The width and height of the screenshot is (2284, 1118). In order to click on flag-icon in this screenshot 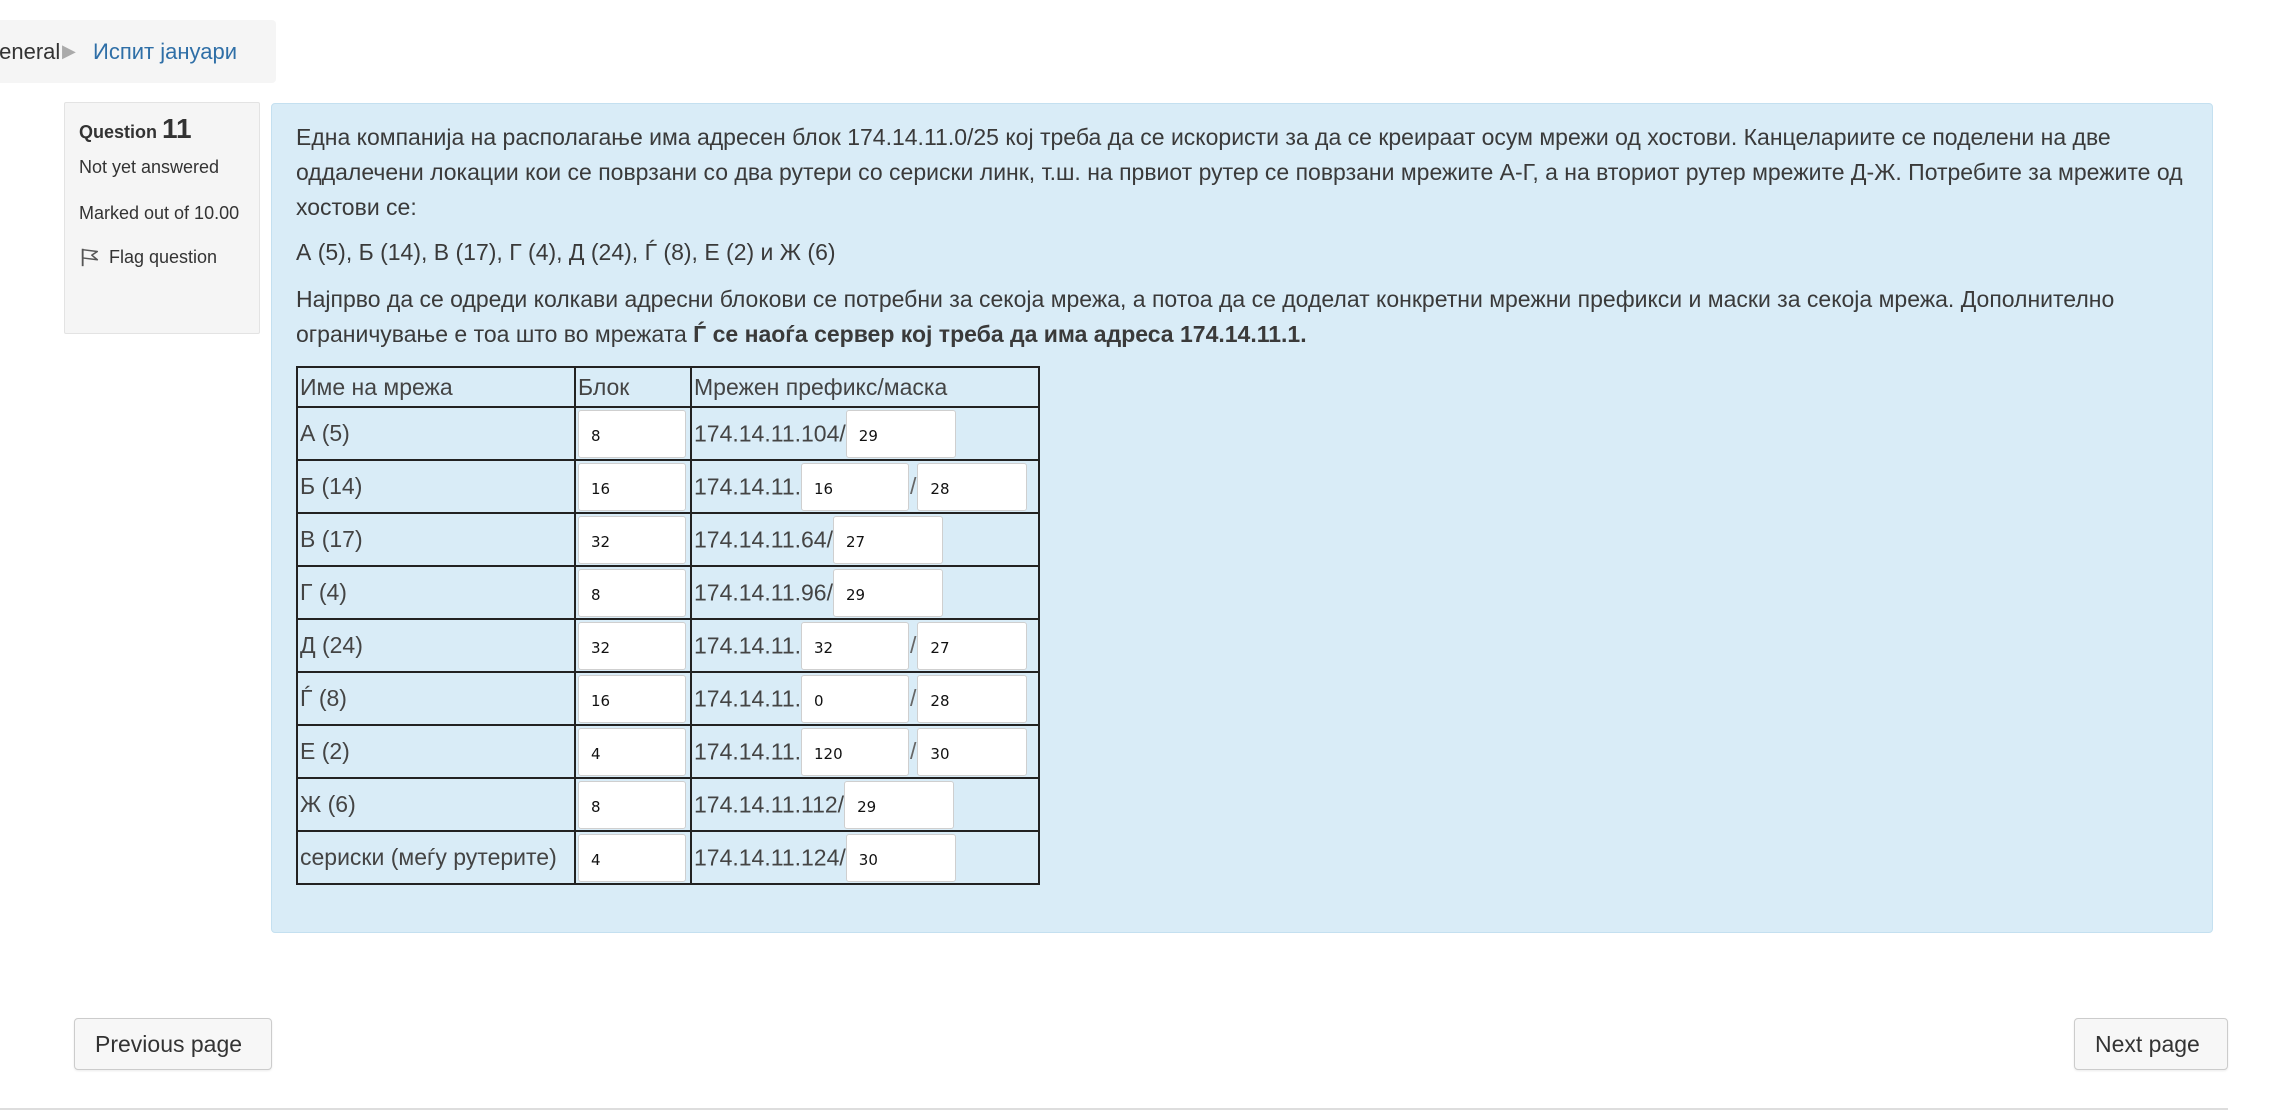, I will do `click(90, 257)`.